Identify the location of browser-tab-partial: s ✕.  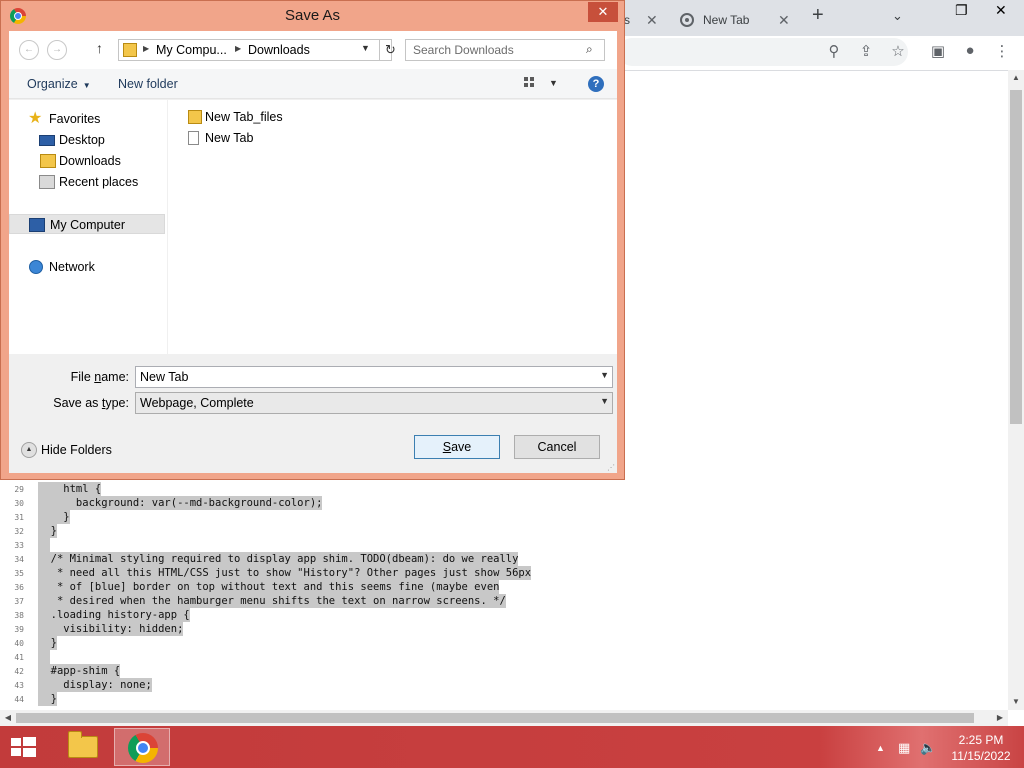
(643, 20).